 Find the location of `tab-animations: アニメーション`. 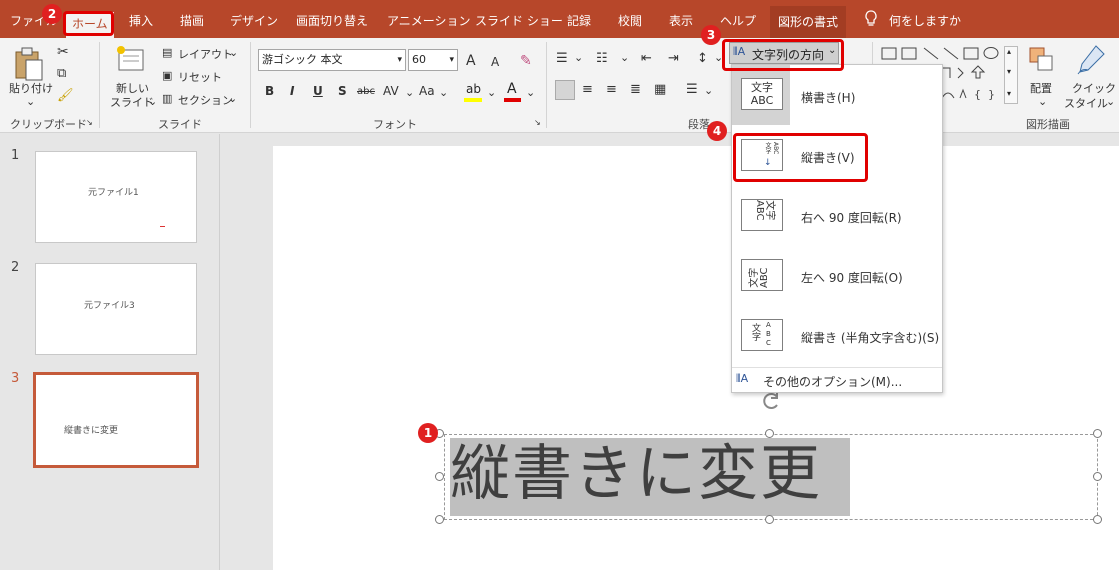

tab-animations: アニメーション is located at coordinates (429, 21).